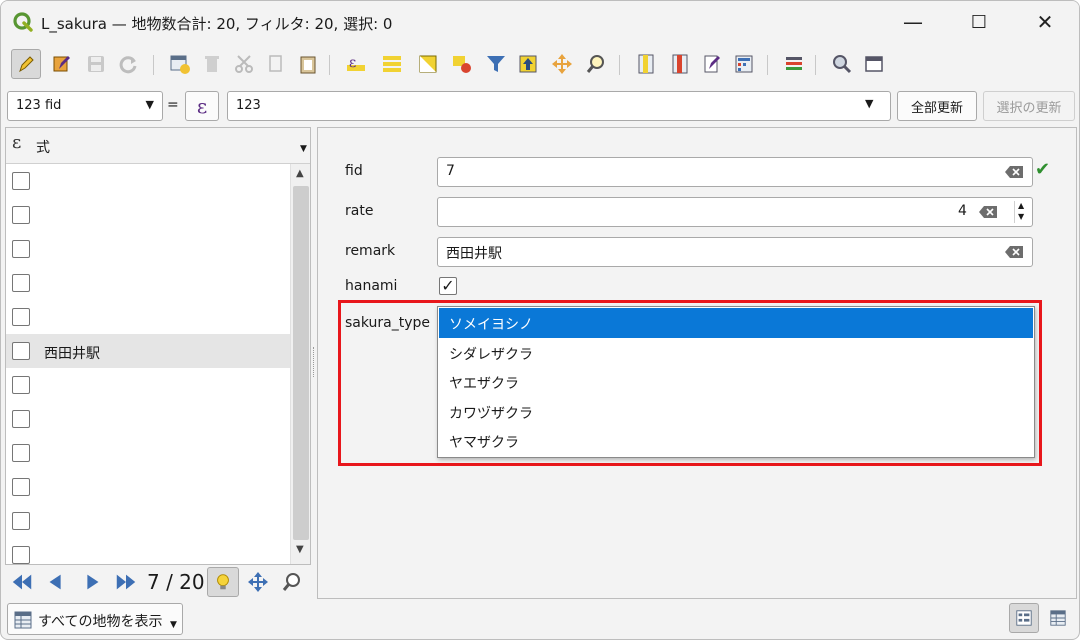 The height and width of the screenshot is (640, 1080). I want to click on dropdown-option: カワヅザクラ, so click(736, 412).